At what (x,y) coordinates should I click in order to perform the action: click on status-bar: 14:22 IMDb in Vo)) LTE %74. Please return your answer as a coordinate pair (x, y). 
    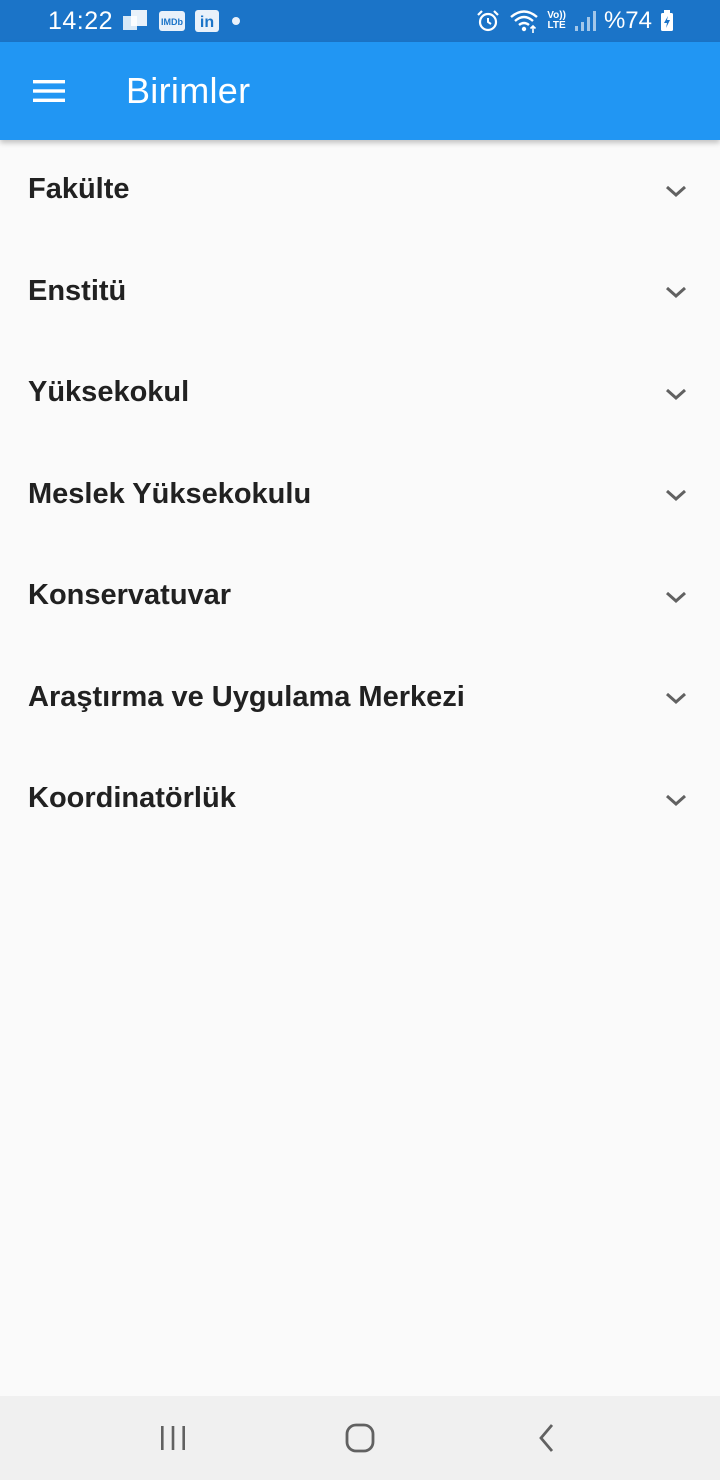
    Looking at the image, I should click on (360, 21).